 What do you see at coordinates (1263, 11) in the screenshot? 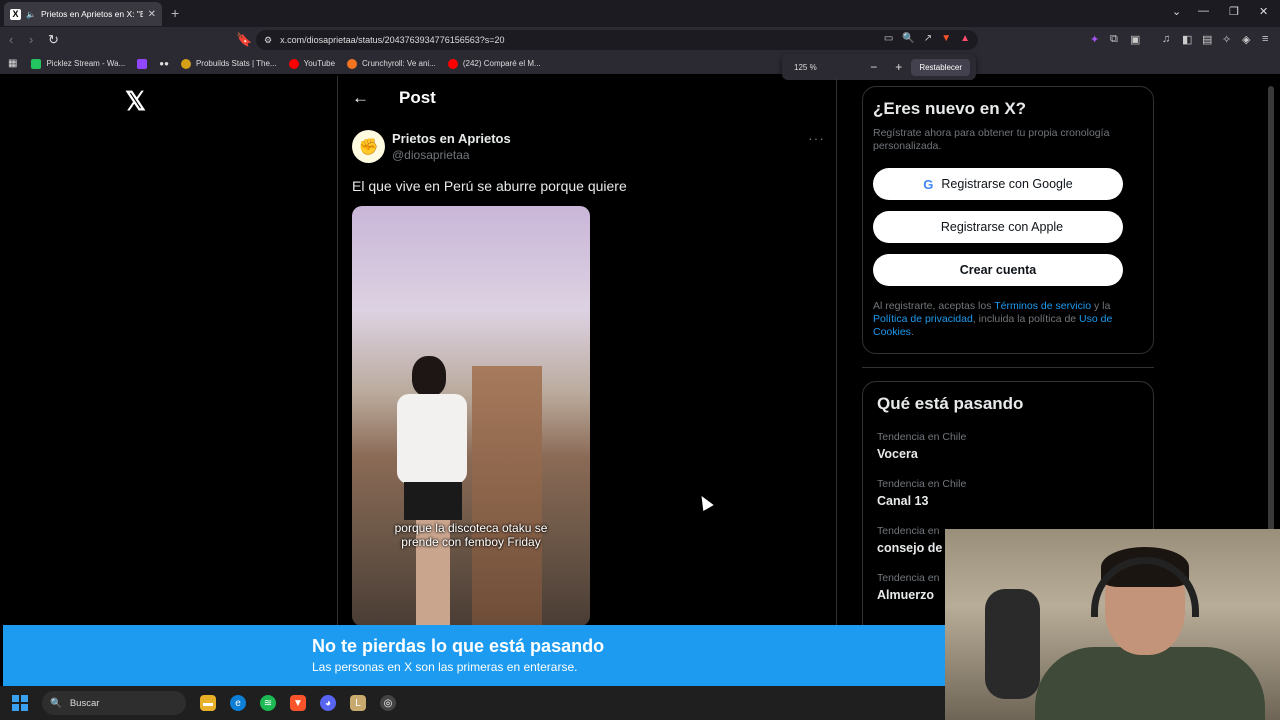
I see `close-window-button: ✕` at bounding box center [1263, 11].